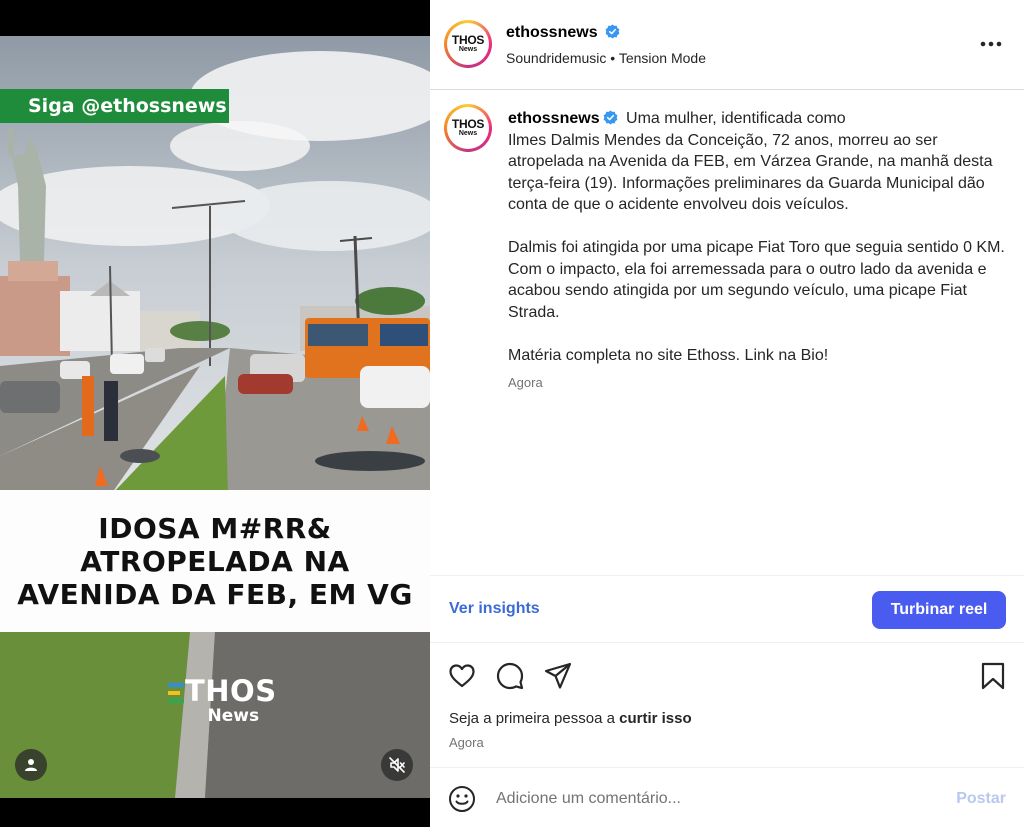 The height and width of the screenshot is (827, 1024). I want to click on mute-button, so click(397, 765).